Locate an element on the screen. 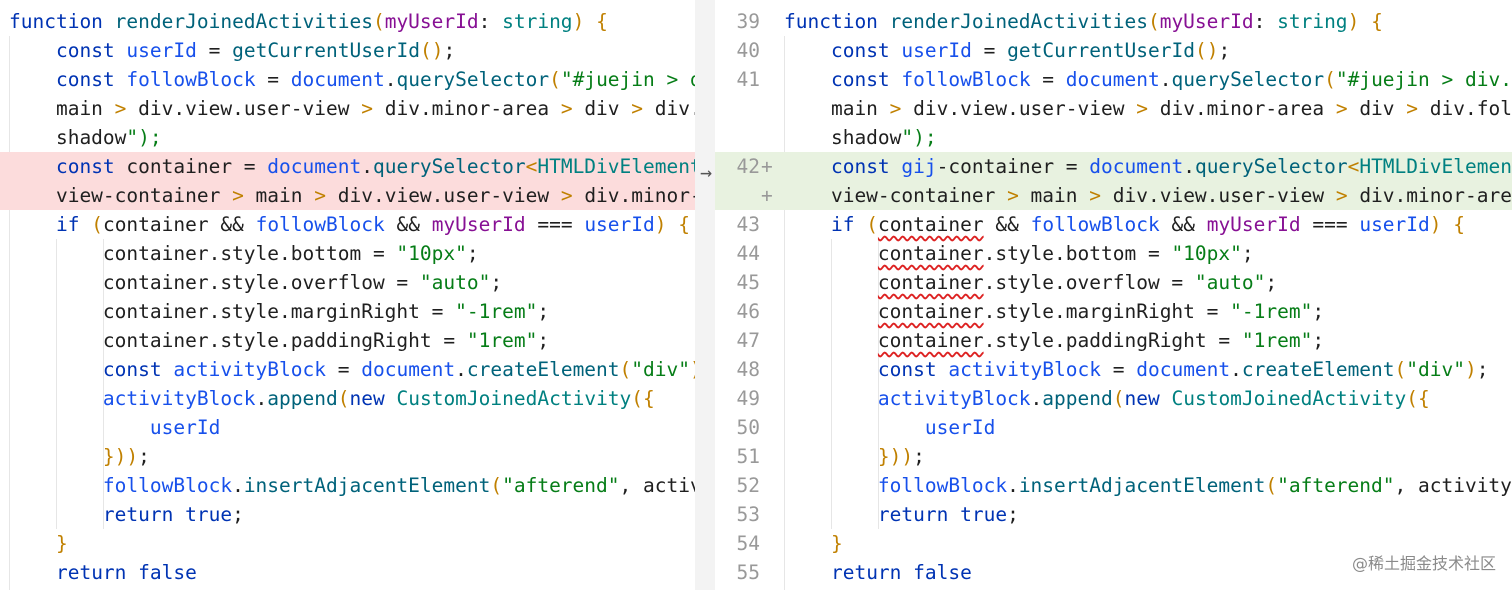 This screenshot has width=1512, height=590. line-number: 50 is located at coordinates (748, 427).